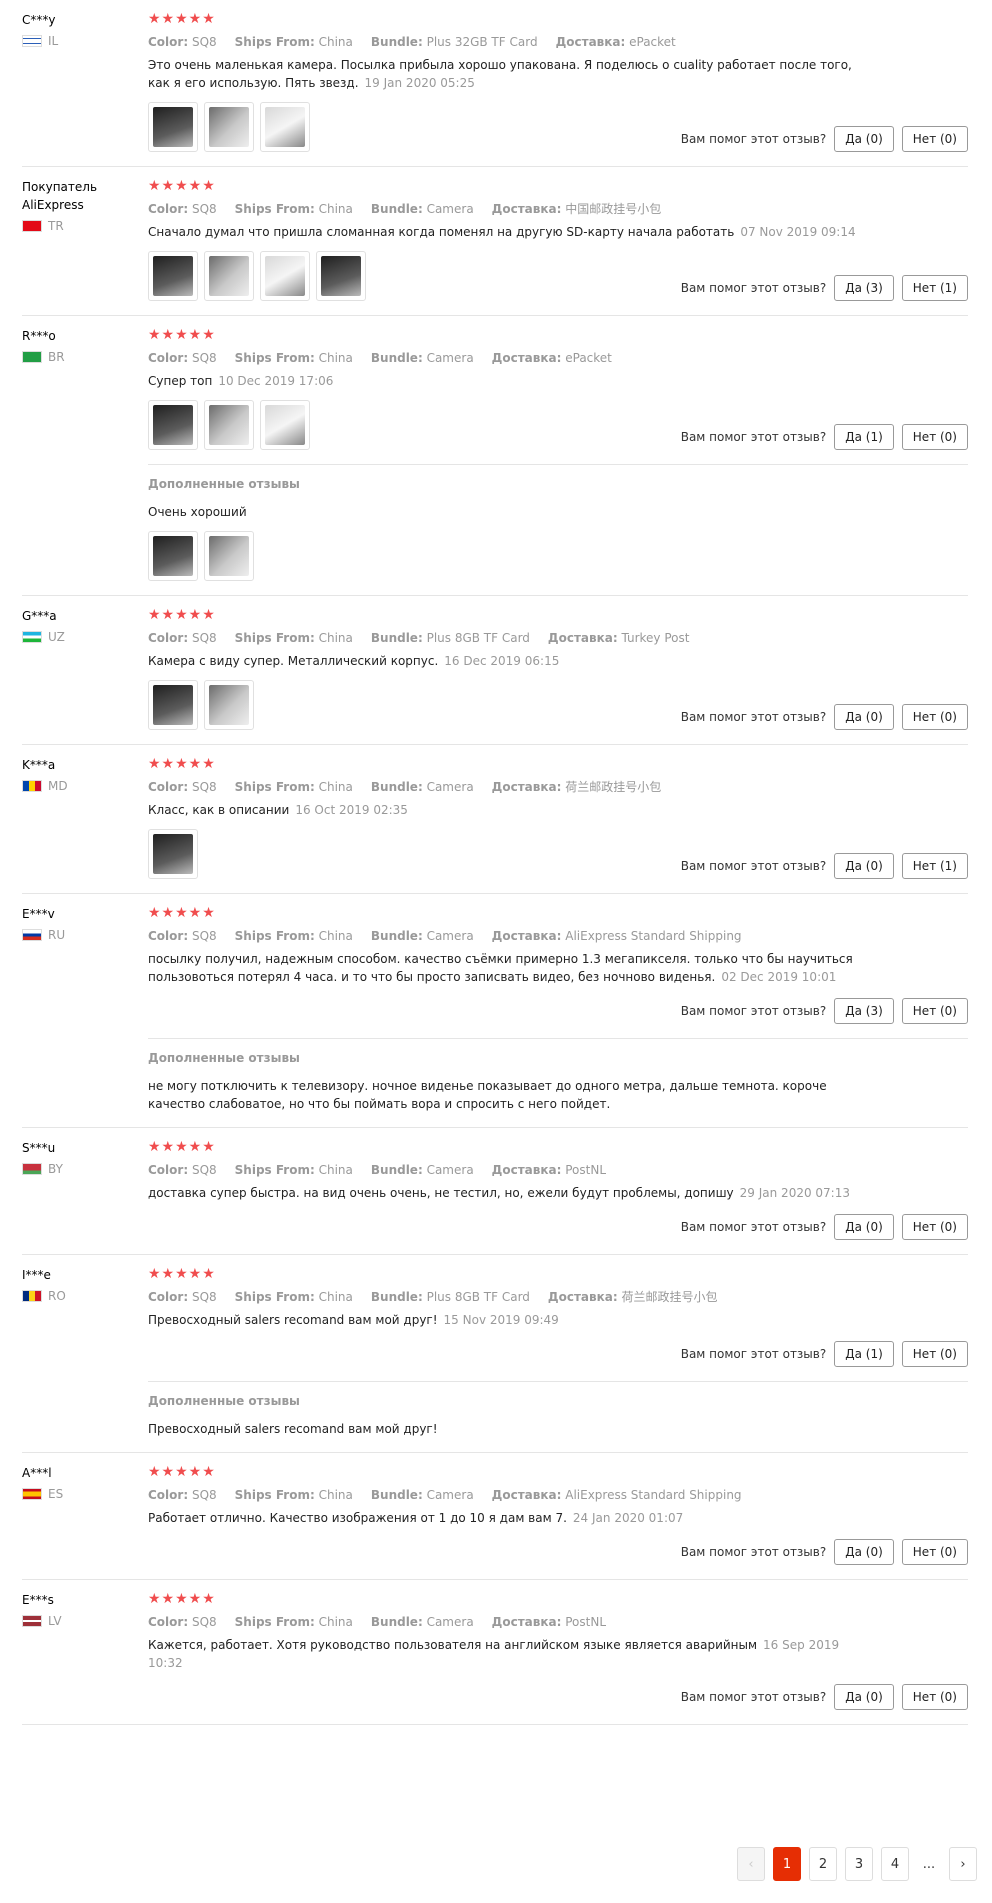 This screenshot has width=992, height=1903. I want to click on delivery-value: ePacket, so click(588, 358).